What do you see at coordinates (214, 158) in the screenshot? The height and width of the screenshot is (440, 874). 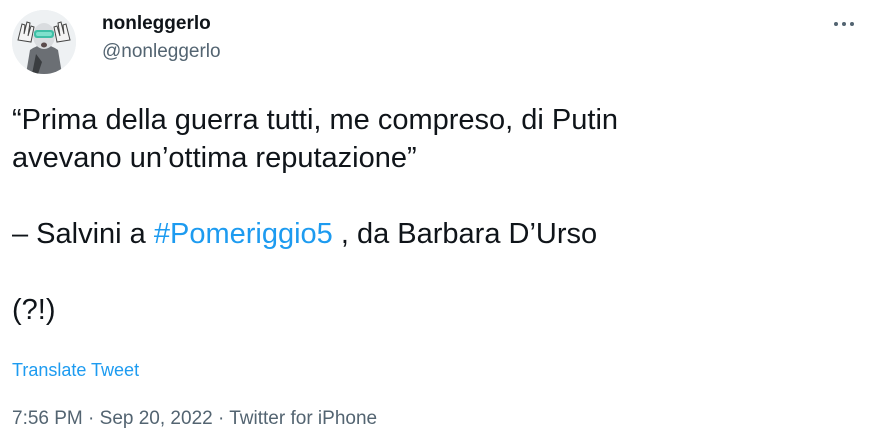 I see `tweet-line: avevano un’ottima reputazione”` at bounding box center [214, 158].